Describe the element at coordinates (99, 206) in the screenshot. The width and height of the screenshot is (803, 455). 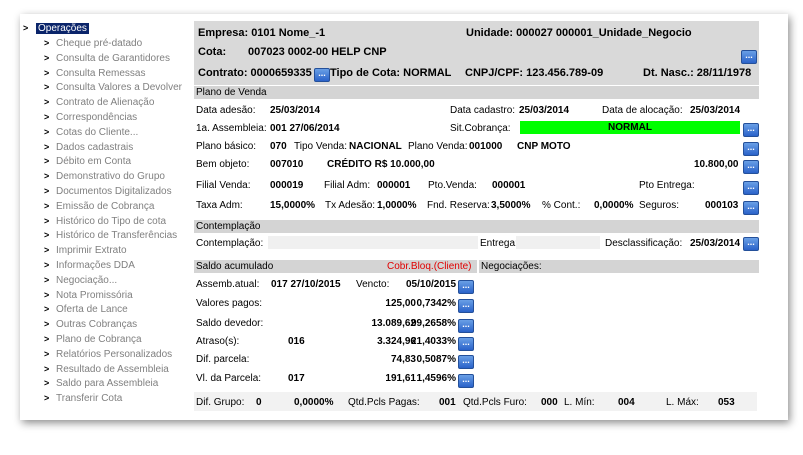
I see `sidebar-item: > Emissão de Cobrança` at that location.